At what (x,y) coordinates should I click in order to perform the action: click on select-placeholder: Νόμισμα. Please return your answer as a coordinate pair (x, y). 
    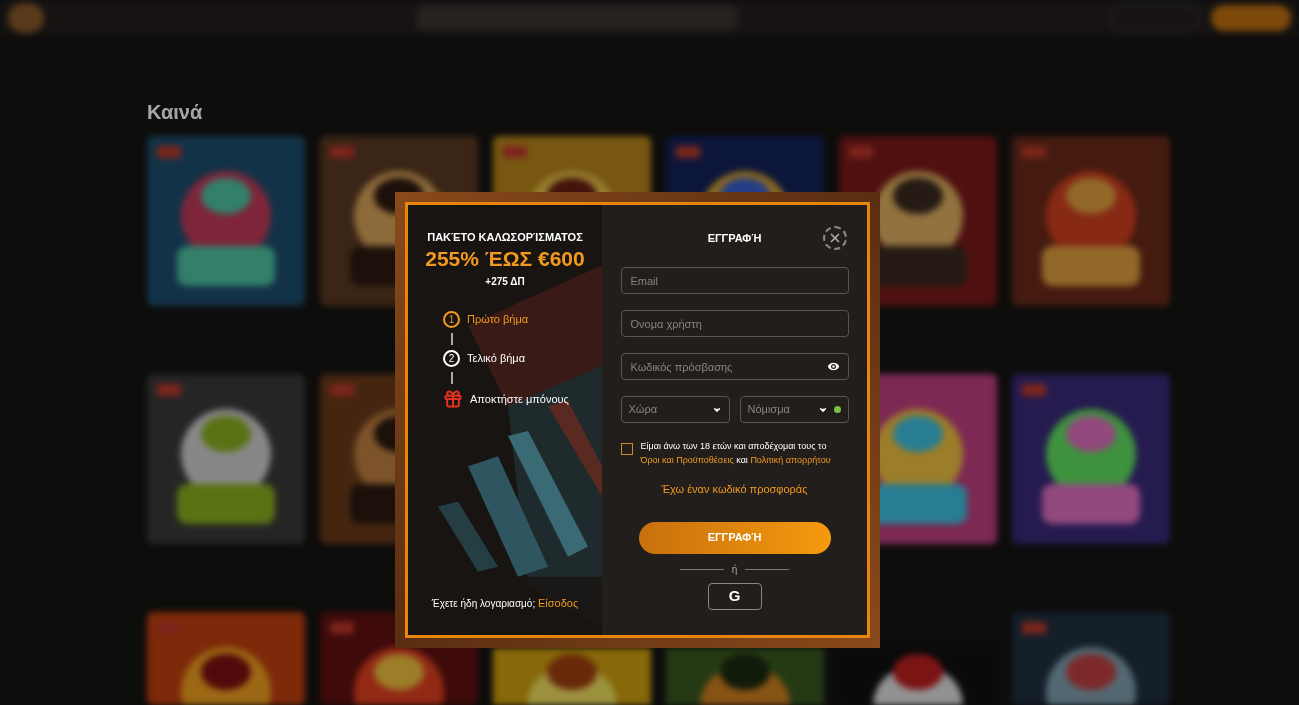
    Looking at the image, I should click on (769, 410).